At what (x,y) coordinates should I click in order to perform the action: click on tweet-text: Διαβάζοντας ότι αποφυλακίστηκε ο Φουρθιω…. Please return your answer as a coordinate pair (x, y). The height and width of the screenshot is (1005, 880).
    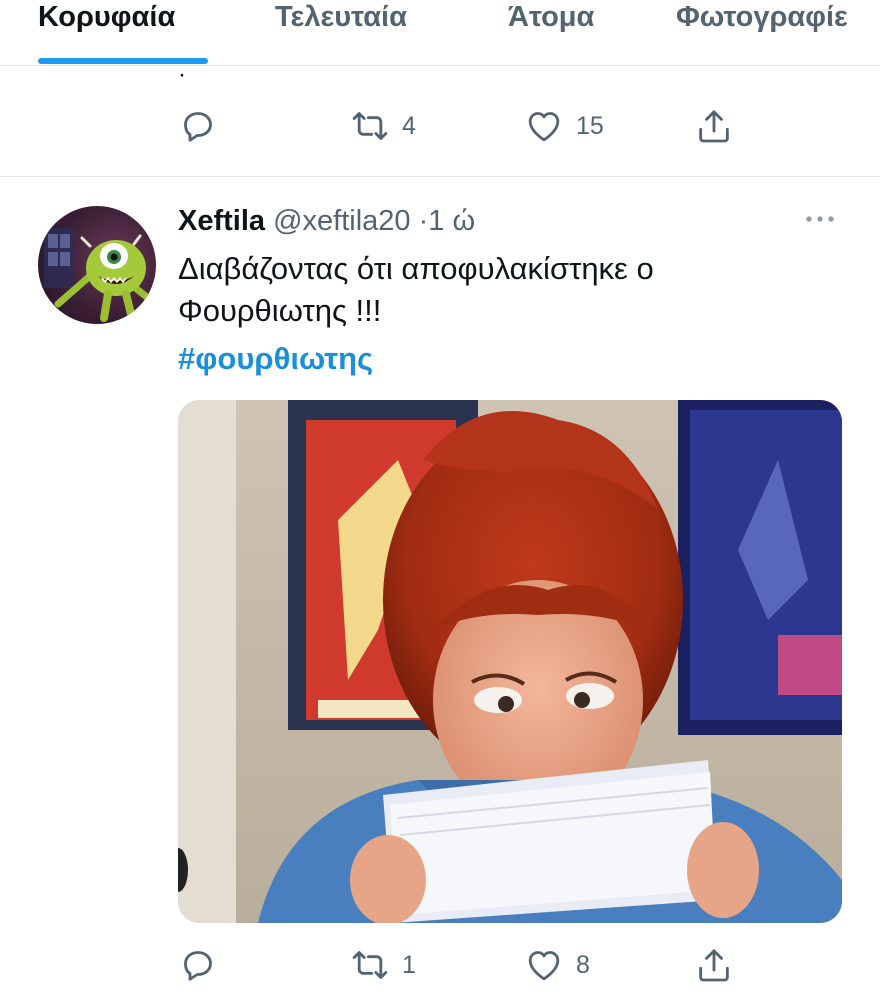
    Looking at the image, I should click on (508, 290).